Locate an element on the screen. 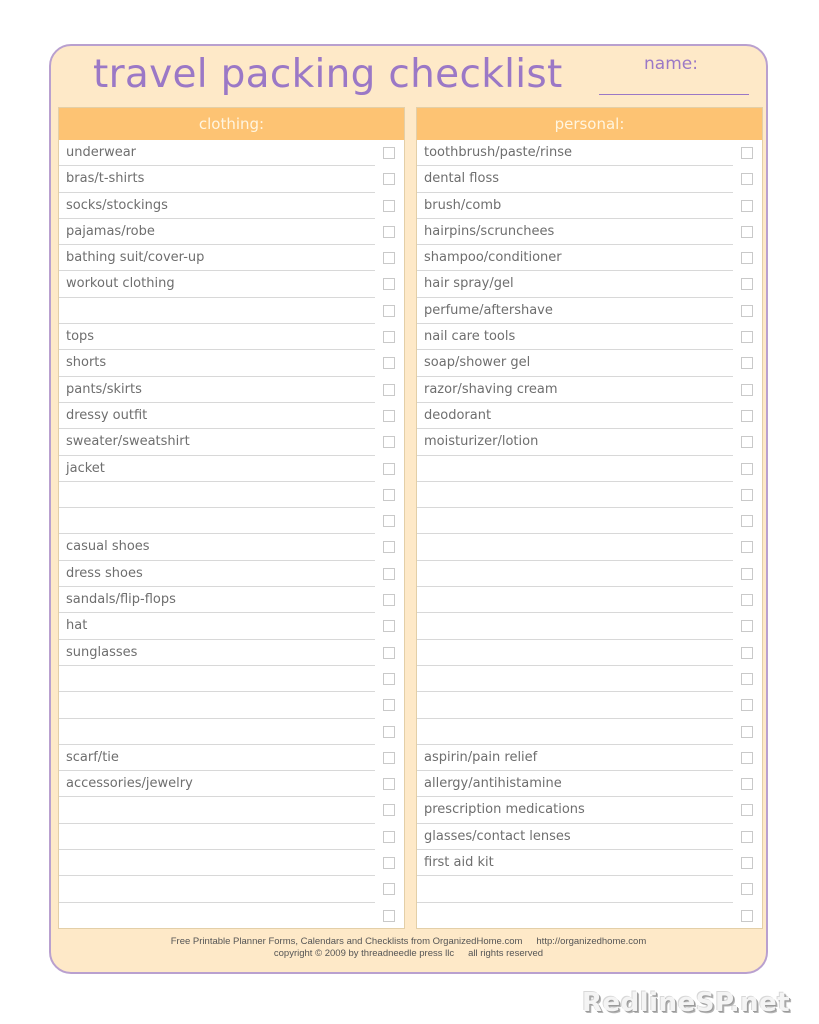  item-label: dress shoes is located at coordinates (104, 573).